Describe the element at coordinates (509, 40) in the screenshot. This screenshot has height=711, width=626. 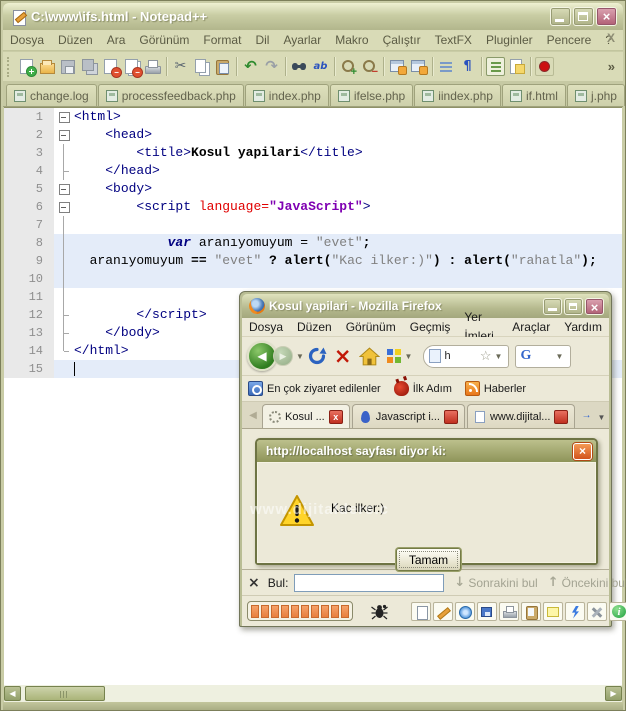
I see `menu-item: Pluginler` at that location.